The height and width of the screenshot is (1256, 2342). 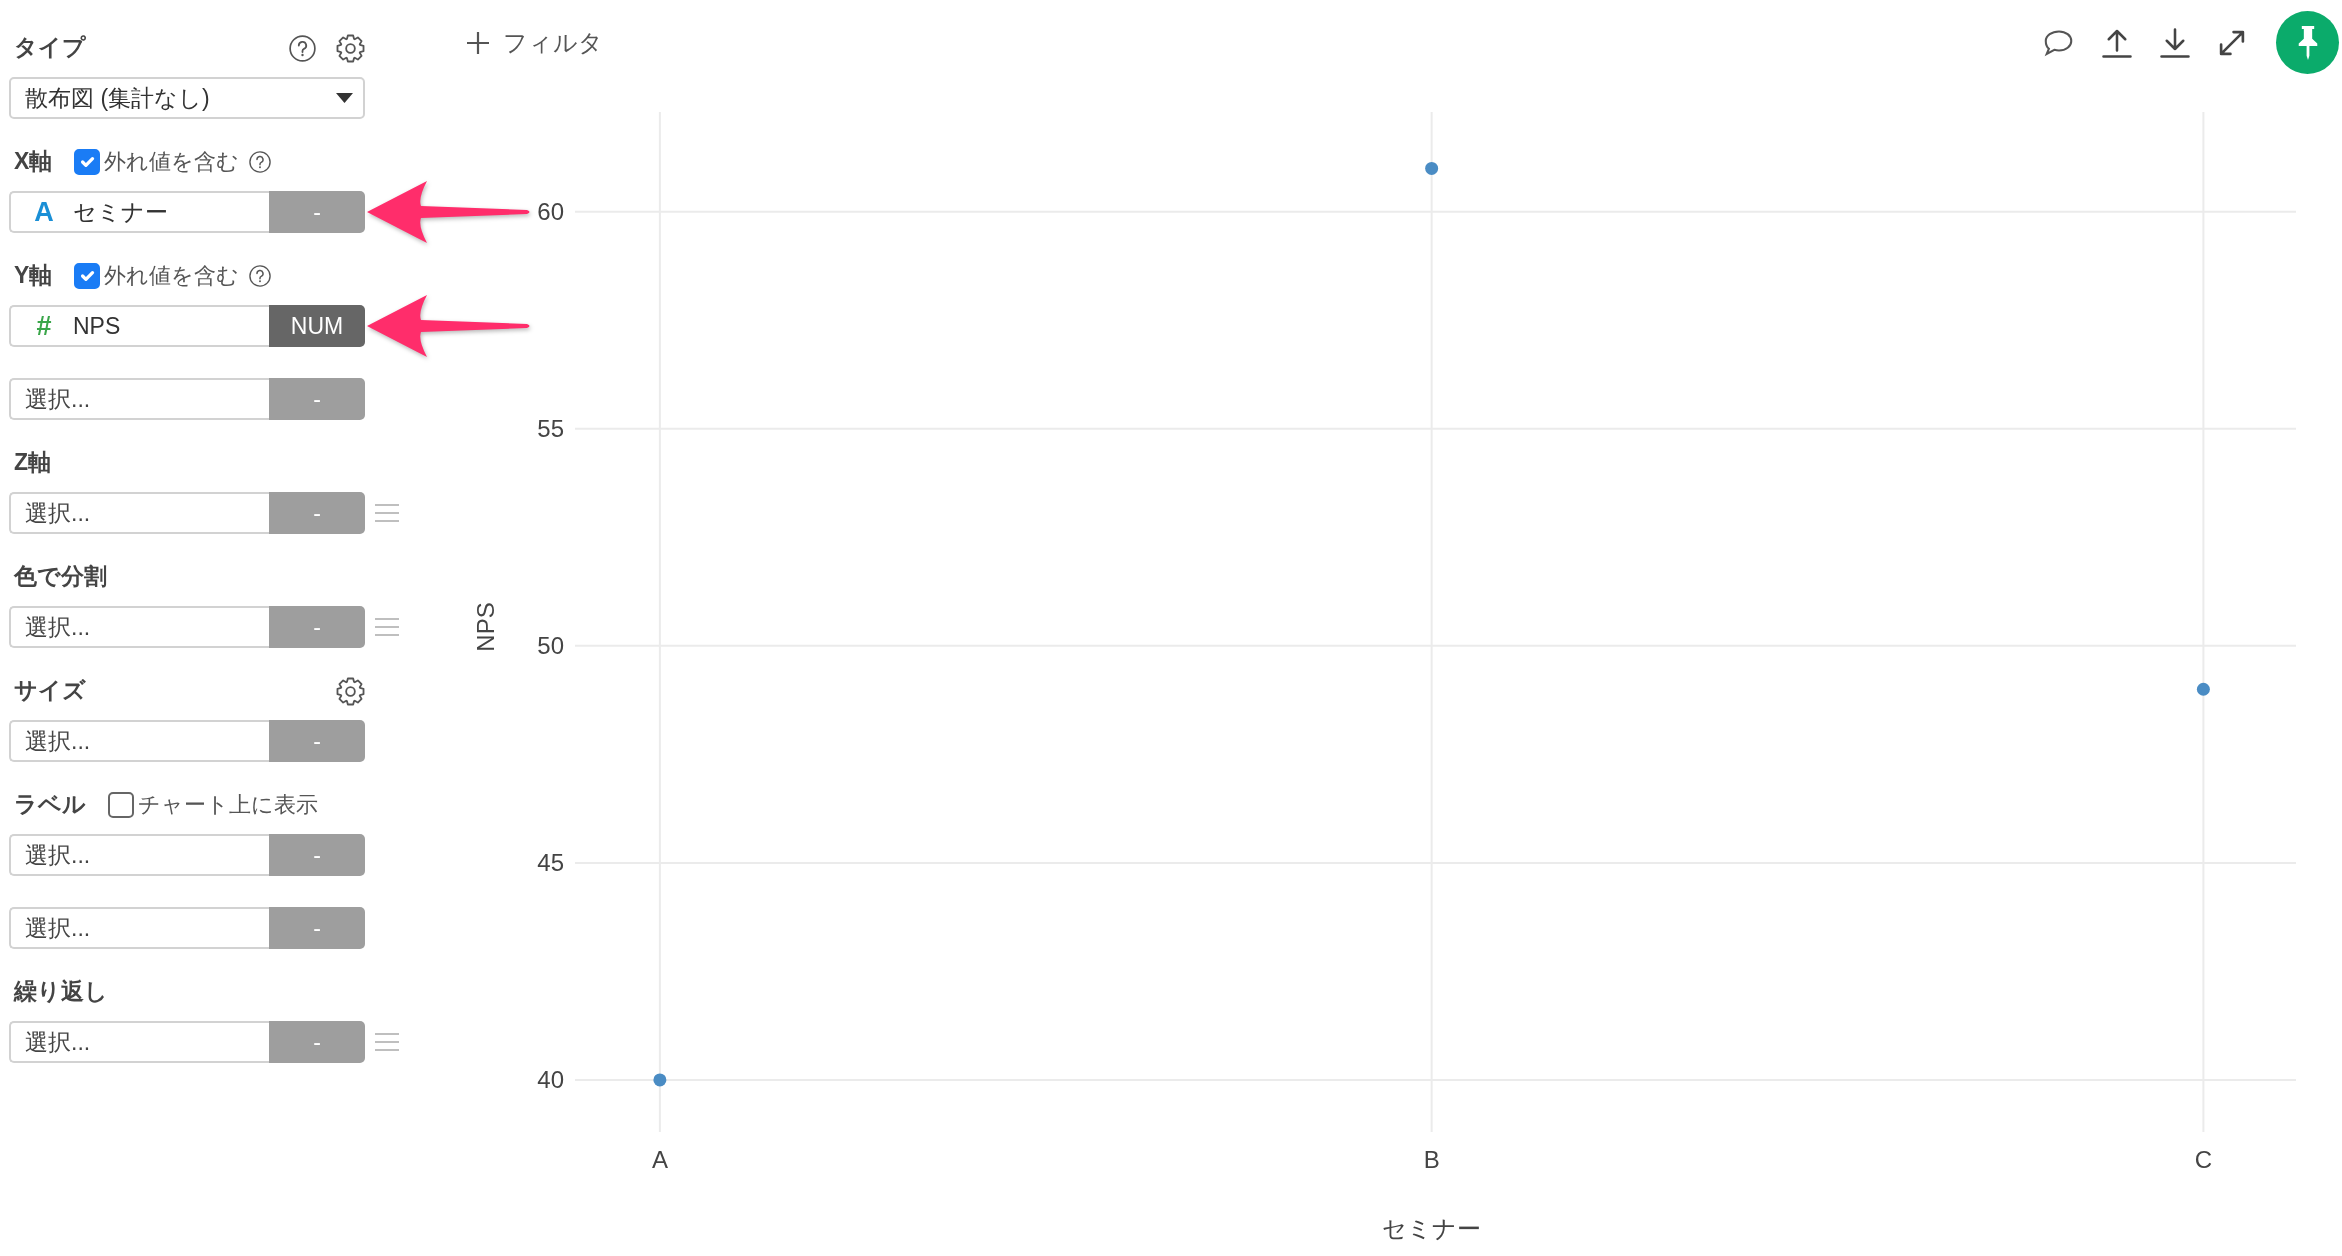 What do you see at coordinates (1431, 1228) in the screenshot?
I see `axis-title: セミナー` at bounding box center [1431, 1228].